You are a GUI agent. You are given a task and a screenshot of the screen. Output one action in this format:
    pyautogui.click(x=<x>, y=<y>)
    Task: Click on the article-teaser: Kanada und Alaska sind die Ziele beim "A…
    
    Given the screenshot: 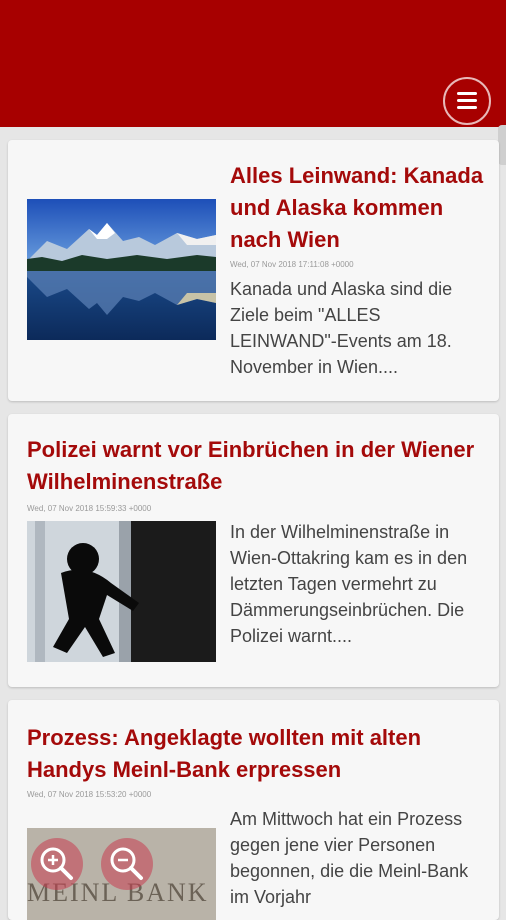 What is the action you would take?
    pyautogui.click(x=341, y=328)
    